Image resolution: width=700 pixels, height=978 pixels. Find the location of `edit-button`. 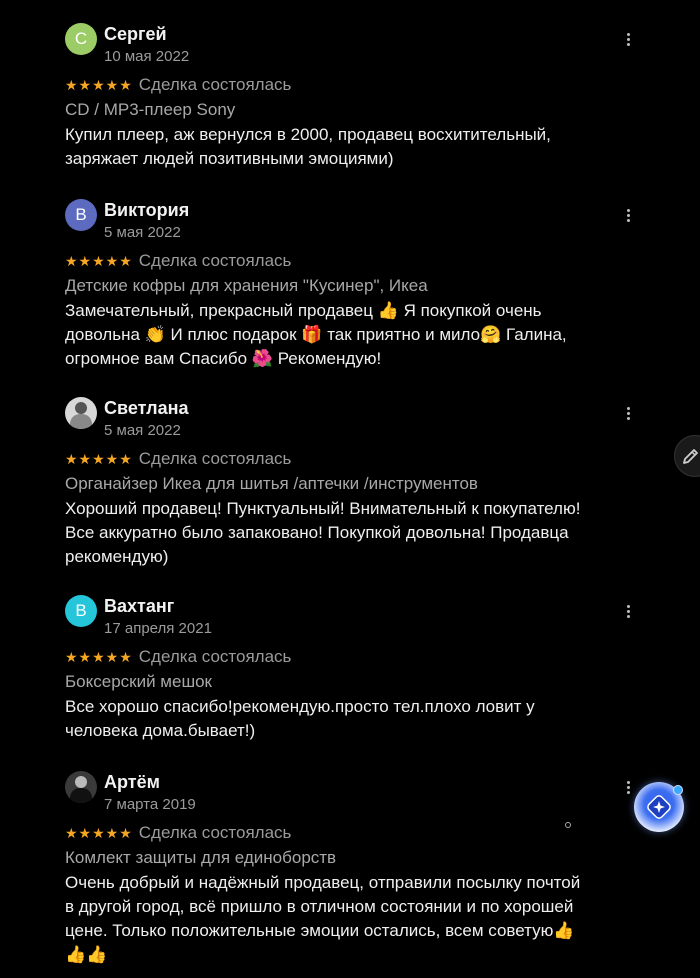

edit-button is located at coordinates (687, 456).